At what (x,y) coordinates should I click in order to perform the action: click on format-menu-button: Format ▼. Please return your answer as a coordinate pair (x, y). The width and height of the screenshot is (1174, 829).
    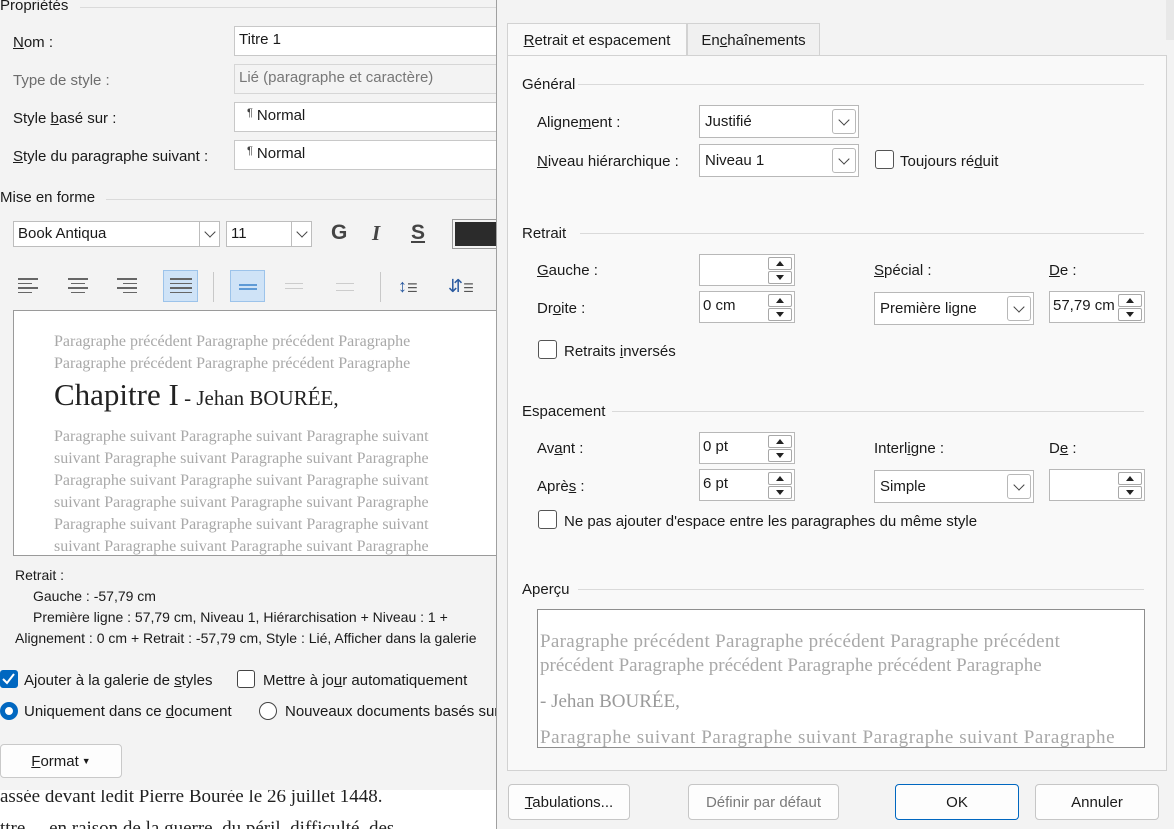
    Looking at the image, I should click on (61, 761).